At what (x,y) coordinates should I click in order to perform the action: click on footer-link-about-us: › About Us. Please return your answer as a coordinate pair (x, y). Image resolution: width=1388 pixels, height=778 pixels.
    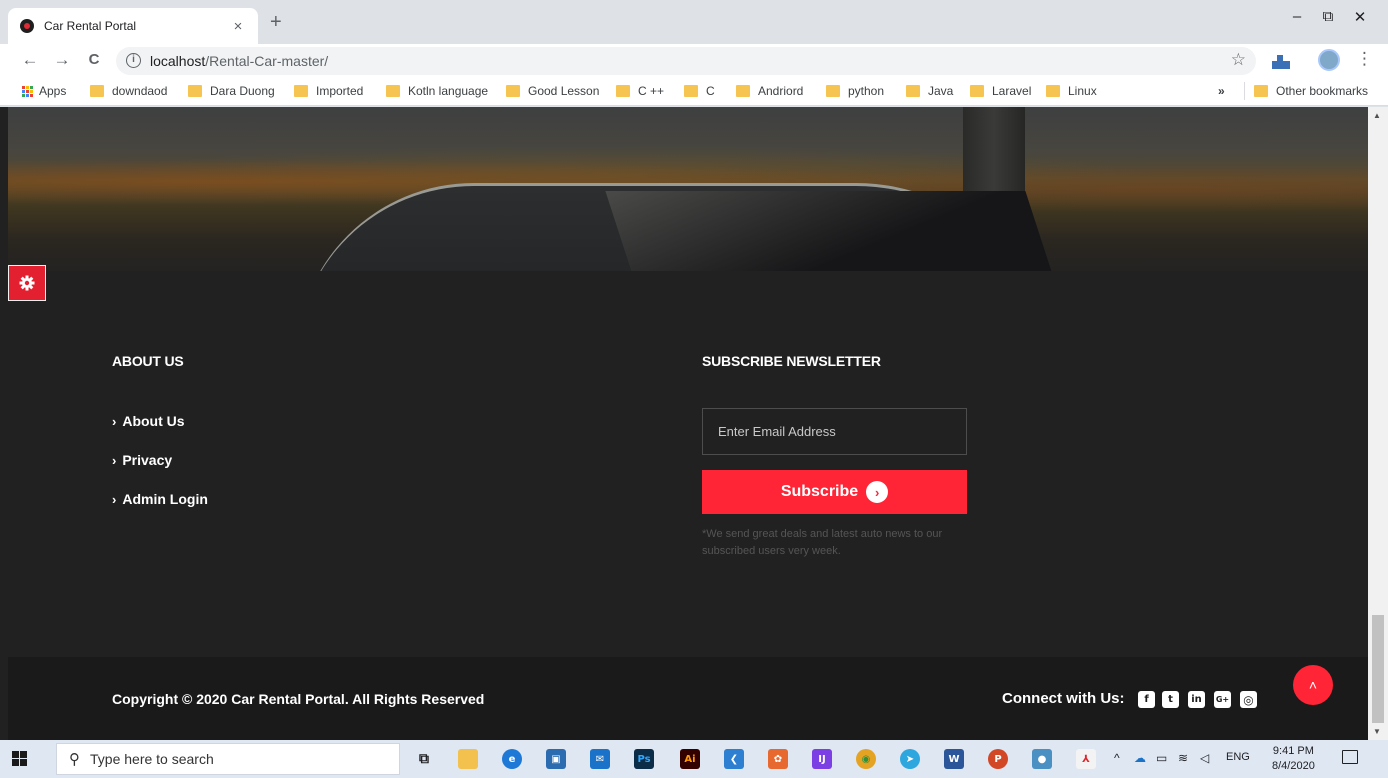
    Looking at the image, I should click on (148, 421).